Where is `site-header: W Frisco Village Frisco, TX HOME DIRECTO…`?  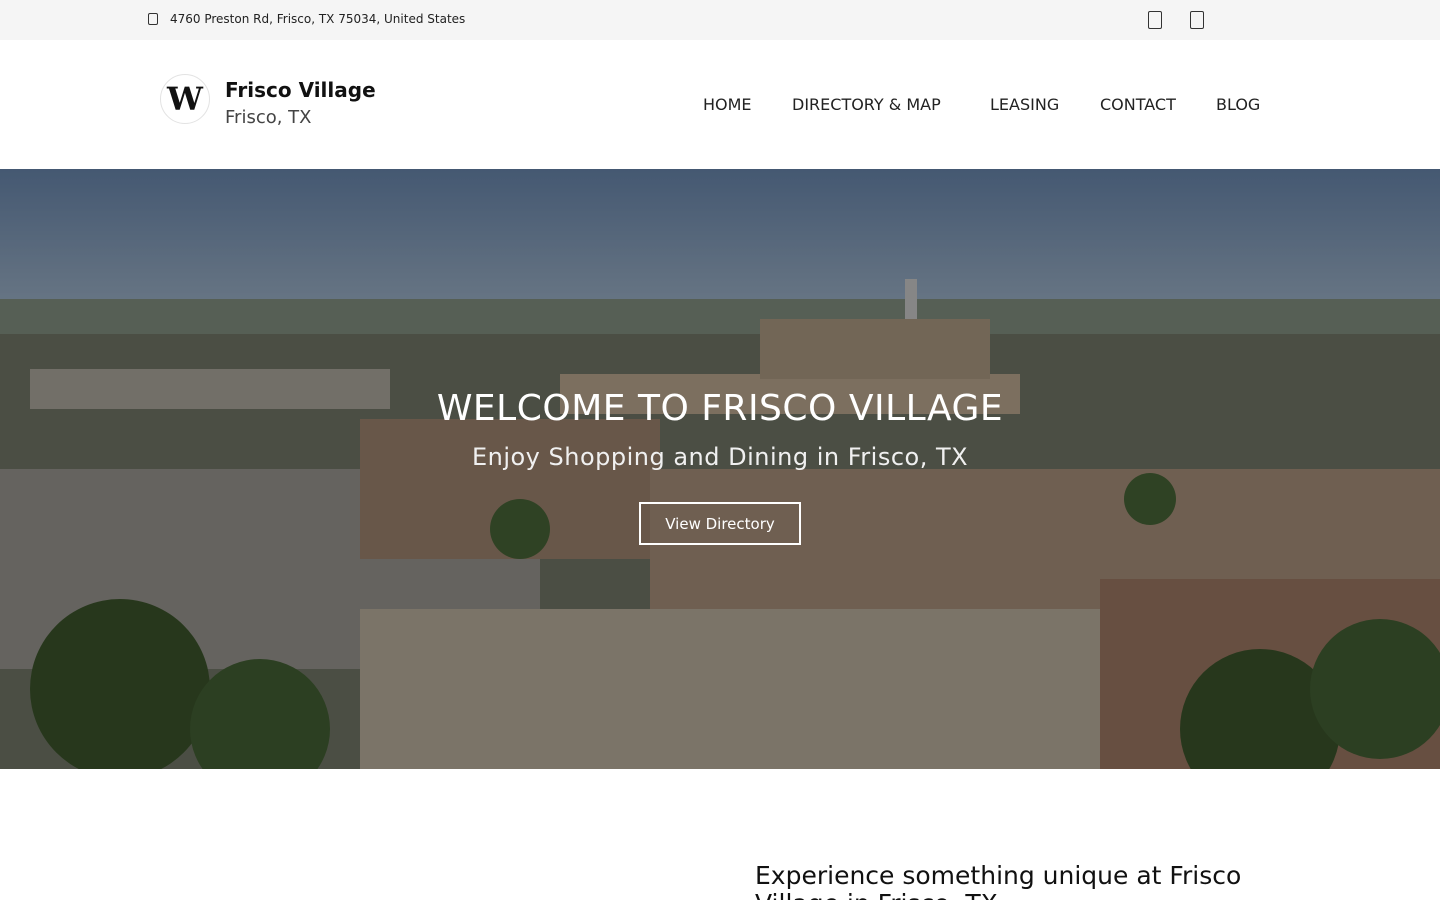 site-header: W Frisco Village Frisco, TX HOME DIRECTO… is located at coordinates (720, 104).